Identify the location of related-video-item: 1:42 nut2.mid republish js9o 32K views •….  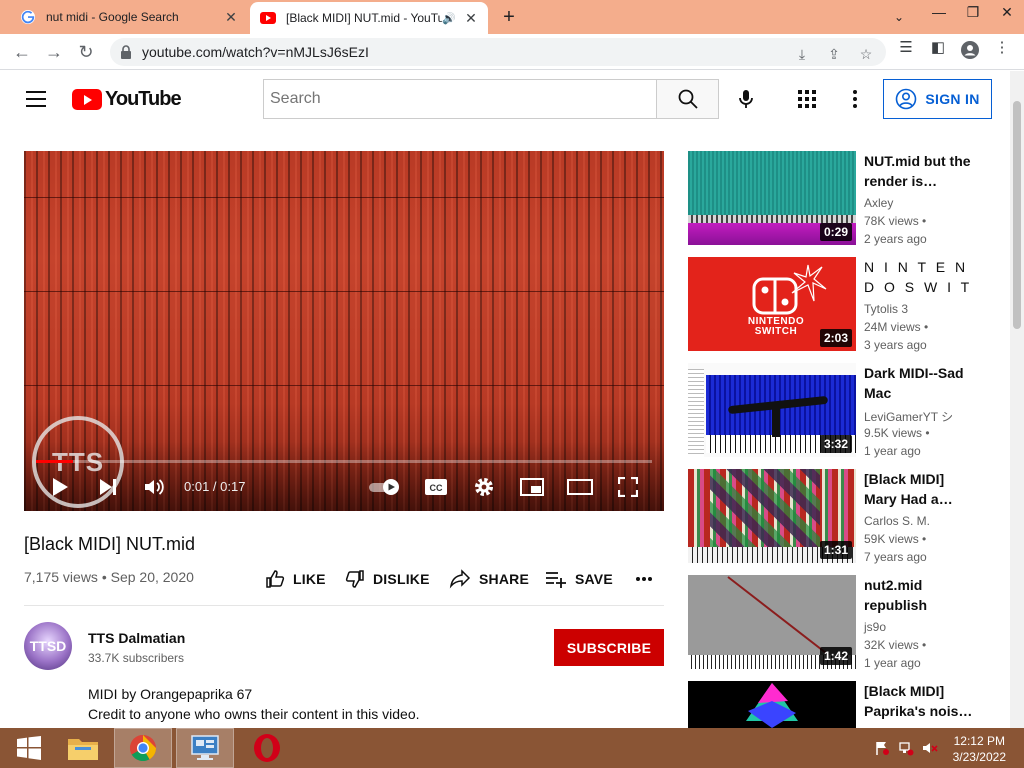
(838, 622).